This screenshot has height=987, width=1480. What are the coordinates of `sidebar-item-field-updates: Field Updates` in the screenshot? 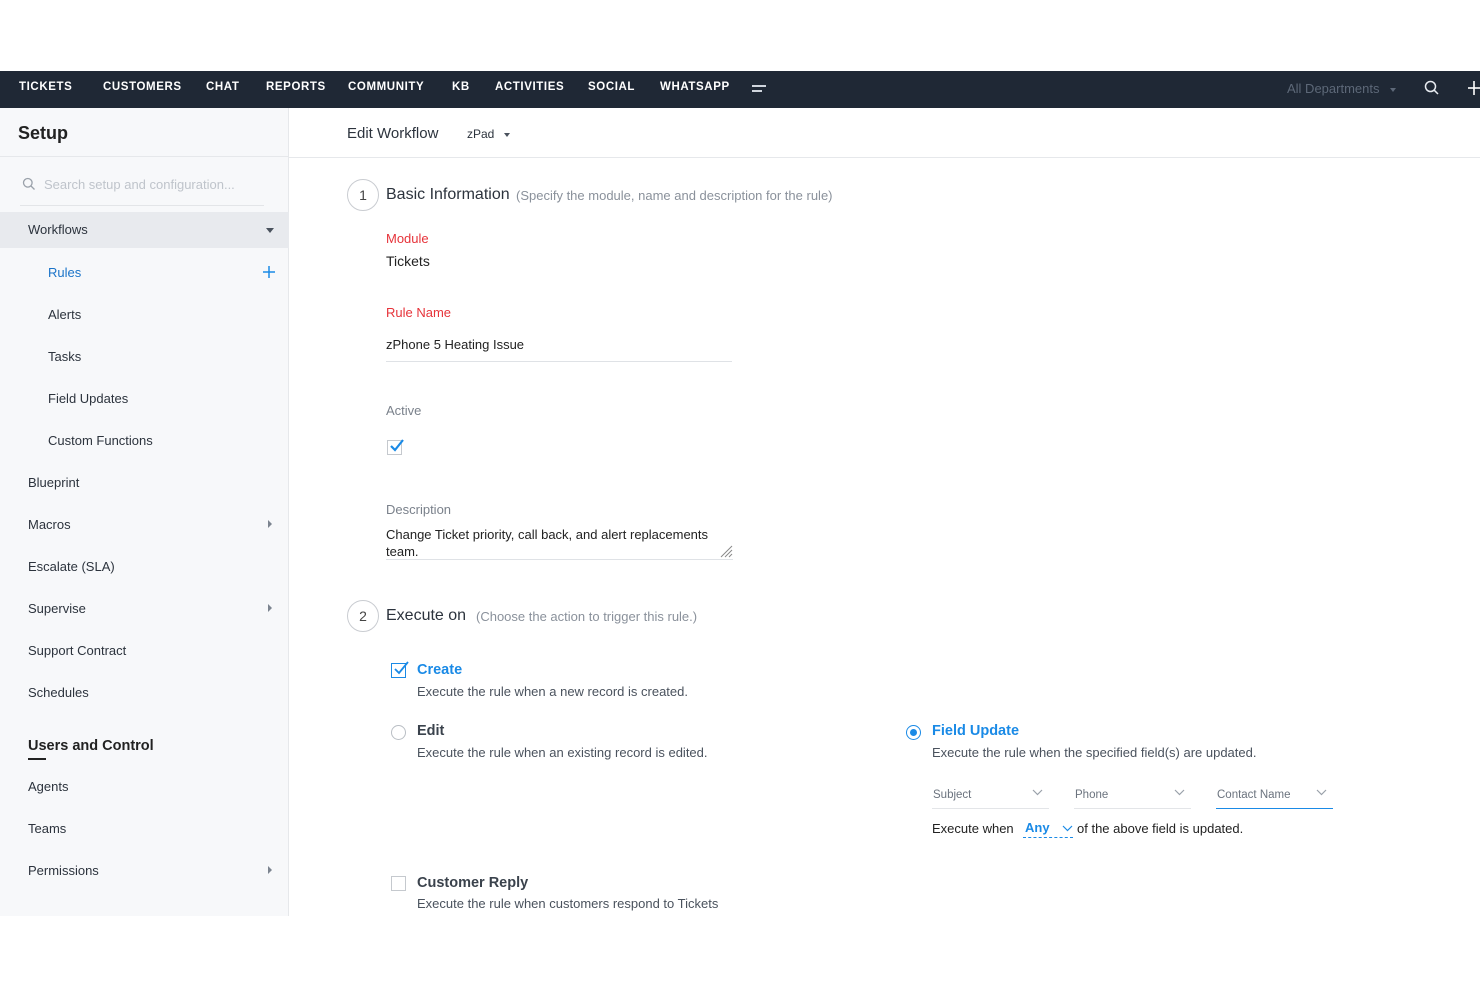 It's located at (144, 399).